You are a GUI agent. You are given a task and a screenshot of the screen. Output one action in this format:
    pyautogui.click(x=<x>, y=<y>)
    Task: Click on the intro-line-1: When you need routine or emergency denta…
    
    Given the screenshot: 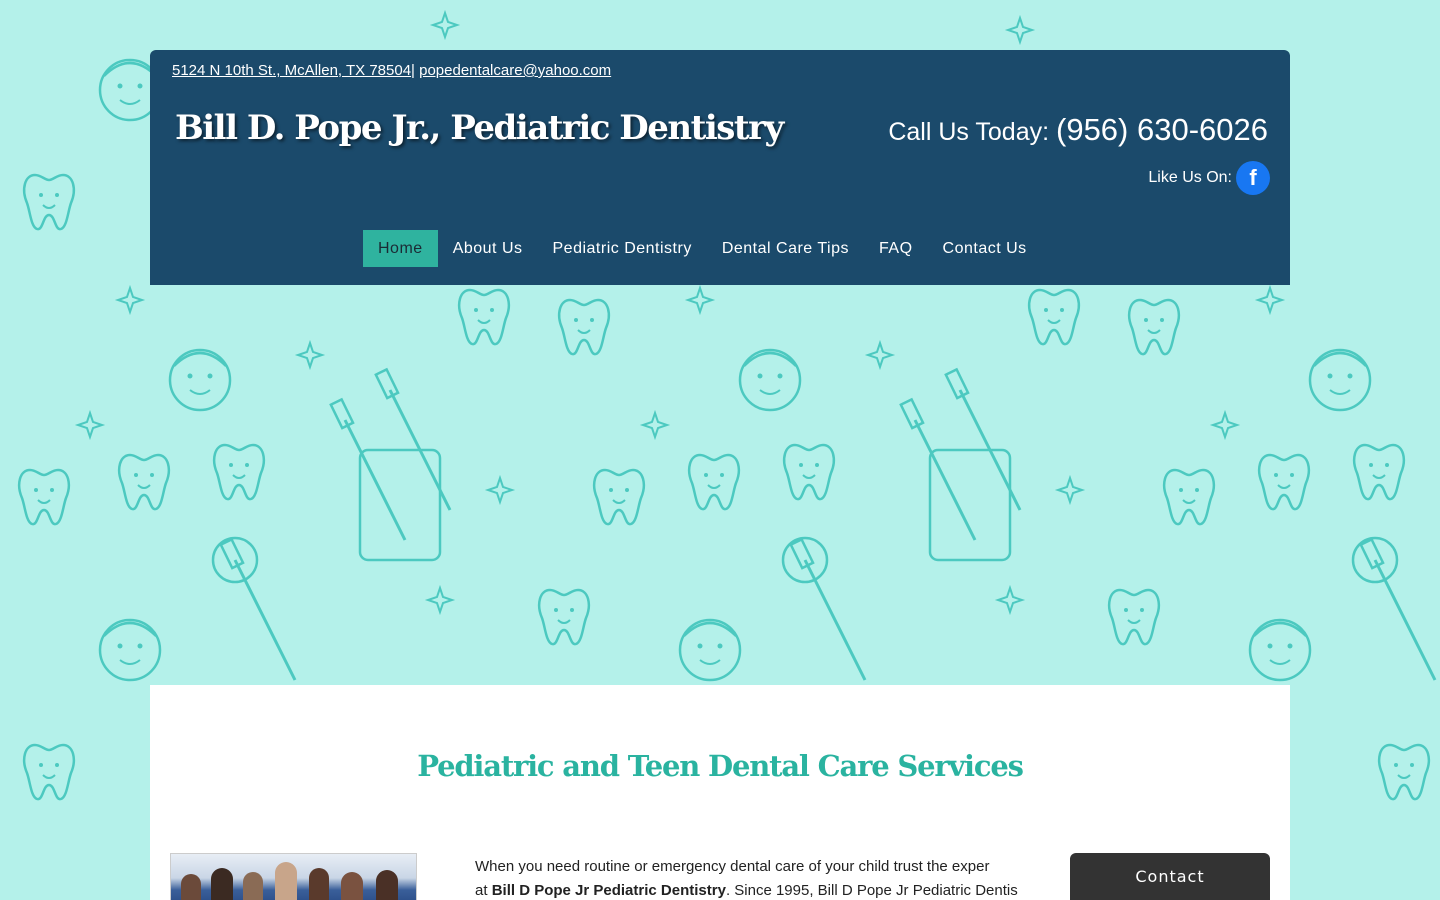 What is the action you would take?
    pyautogui.click(x=732, y=866)
    